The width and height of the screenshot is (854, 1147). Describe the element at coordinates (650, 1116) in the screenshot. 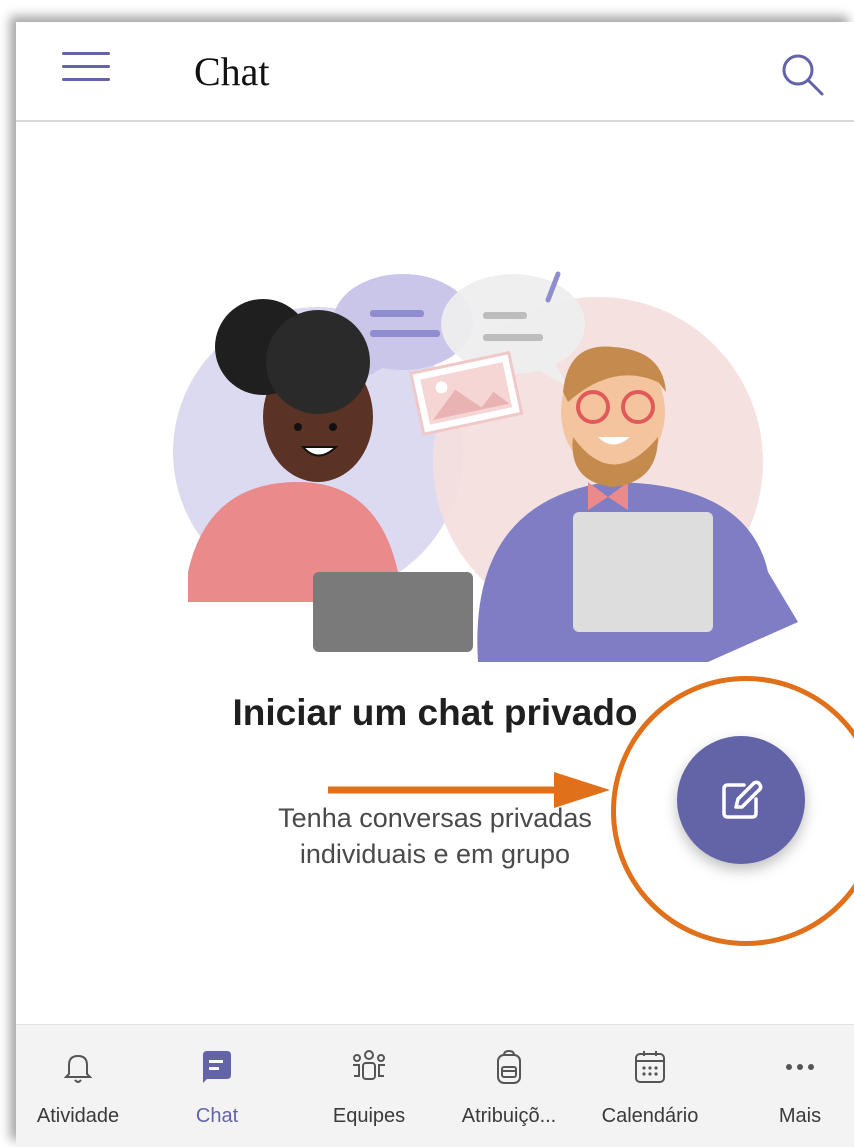

I see `nav-label-calendario: Calendário` at that location.